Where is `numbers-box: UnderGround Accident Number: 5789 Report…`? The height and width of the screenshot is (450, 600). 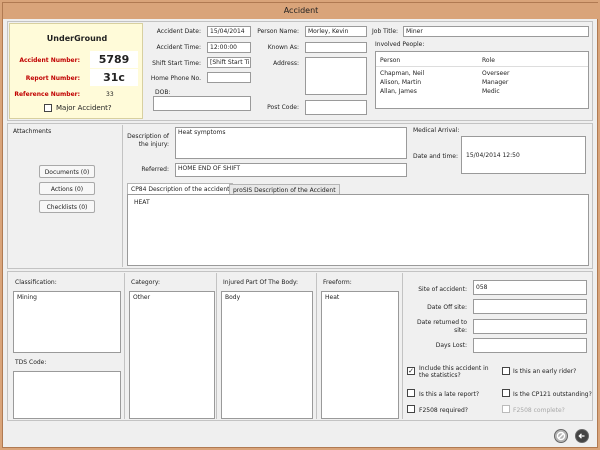 numbers-box: UnderGround Accident Number: 5789 Report… is located at coordinates (76, 71).